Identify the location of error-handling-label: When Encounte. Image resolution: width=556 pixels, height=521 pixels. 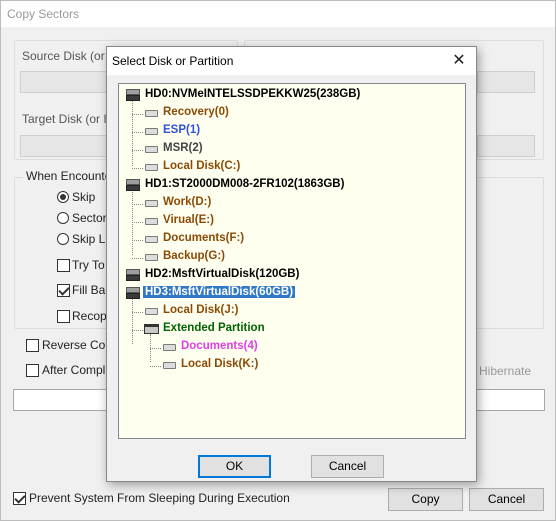
(69, 176).